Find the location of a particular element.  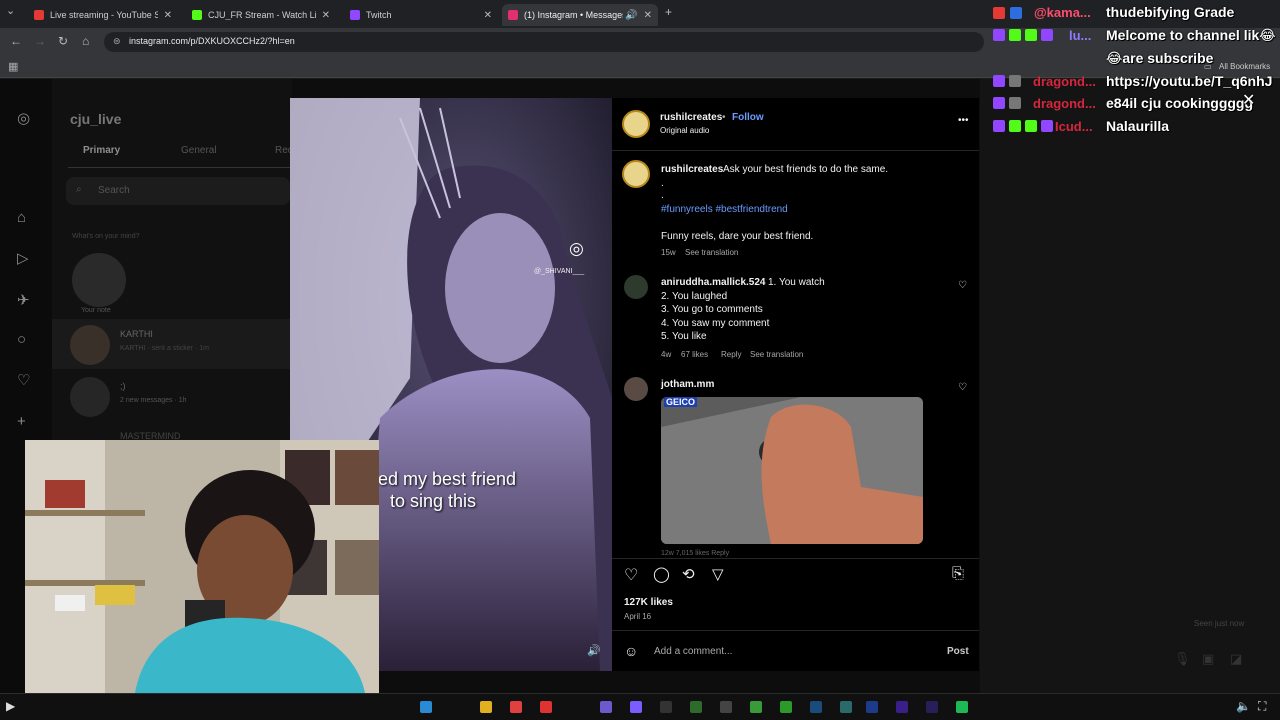

post-comment-button: Post is located at coordinates (958, 651).